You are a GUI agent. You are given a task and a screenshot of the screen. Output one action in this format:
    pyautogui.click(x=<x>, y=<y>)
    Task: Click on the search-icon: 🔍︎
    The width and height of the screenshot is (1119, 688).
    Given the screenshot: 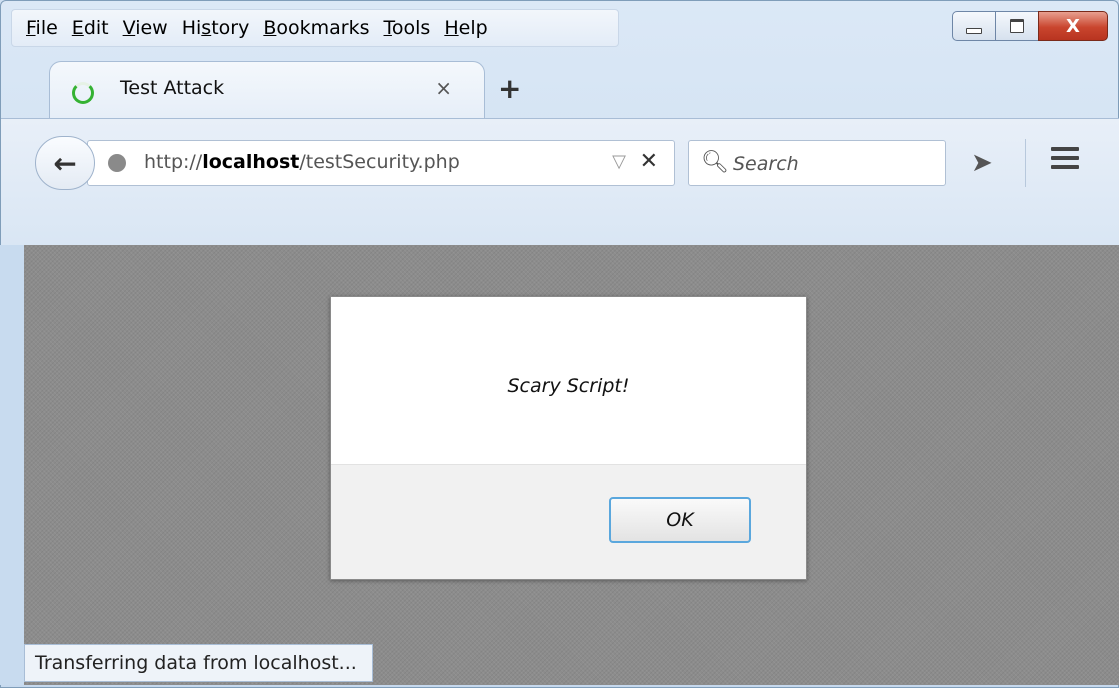 What is the action you would take?
    pyautogui.click(x=715, y=162)
    